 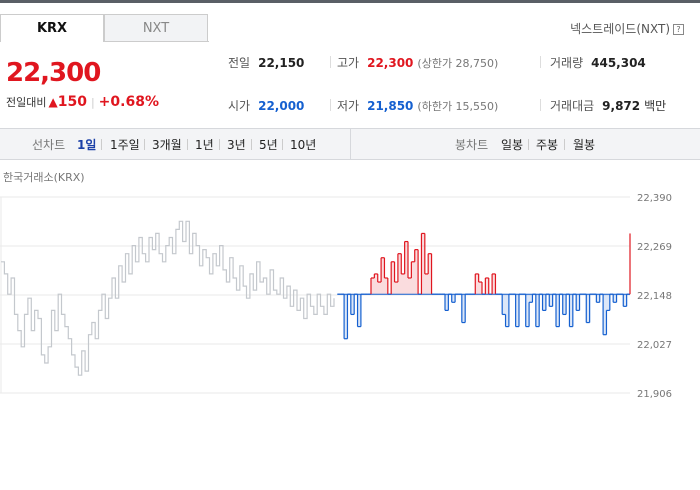 I want to click on period-3m: 3개월, so click(x=167, y=144).